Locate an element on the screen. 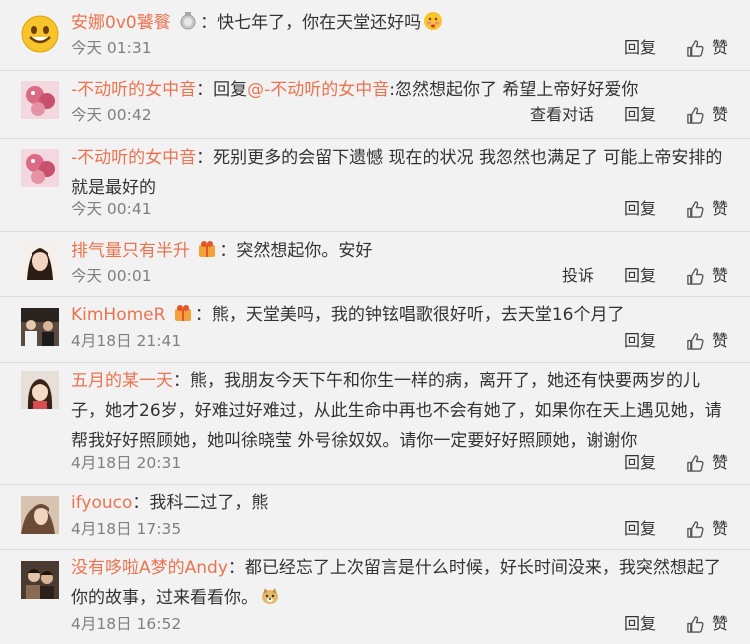  yellow-smiley-icon is located at coordinates (40, 34).